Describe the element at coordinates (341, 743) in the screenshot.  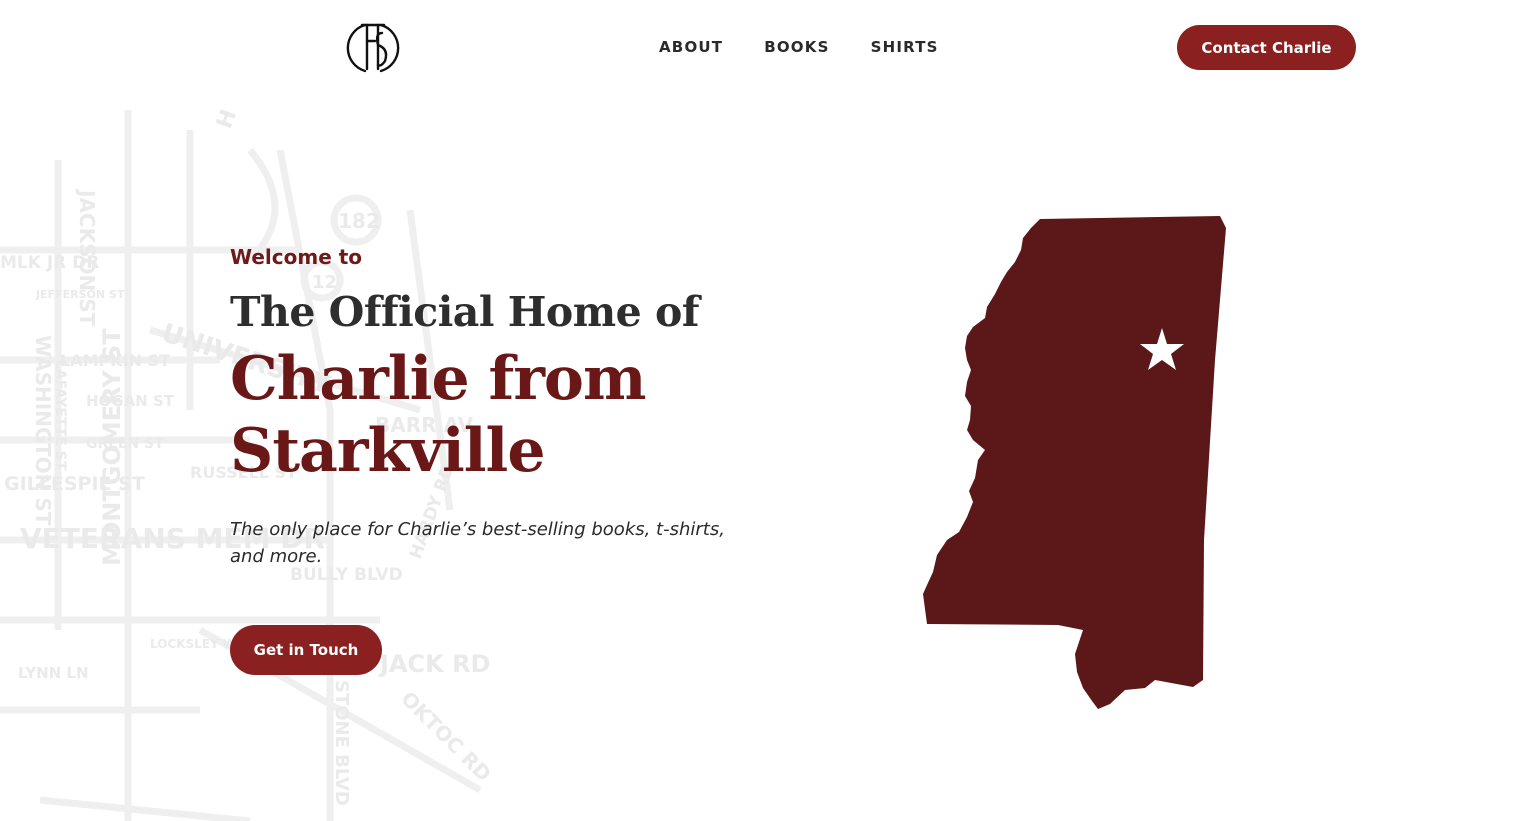
I see `street-label: STONE BLVD` at that location.